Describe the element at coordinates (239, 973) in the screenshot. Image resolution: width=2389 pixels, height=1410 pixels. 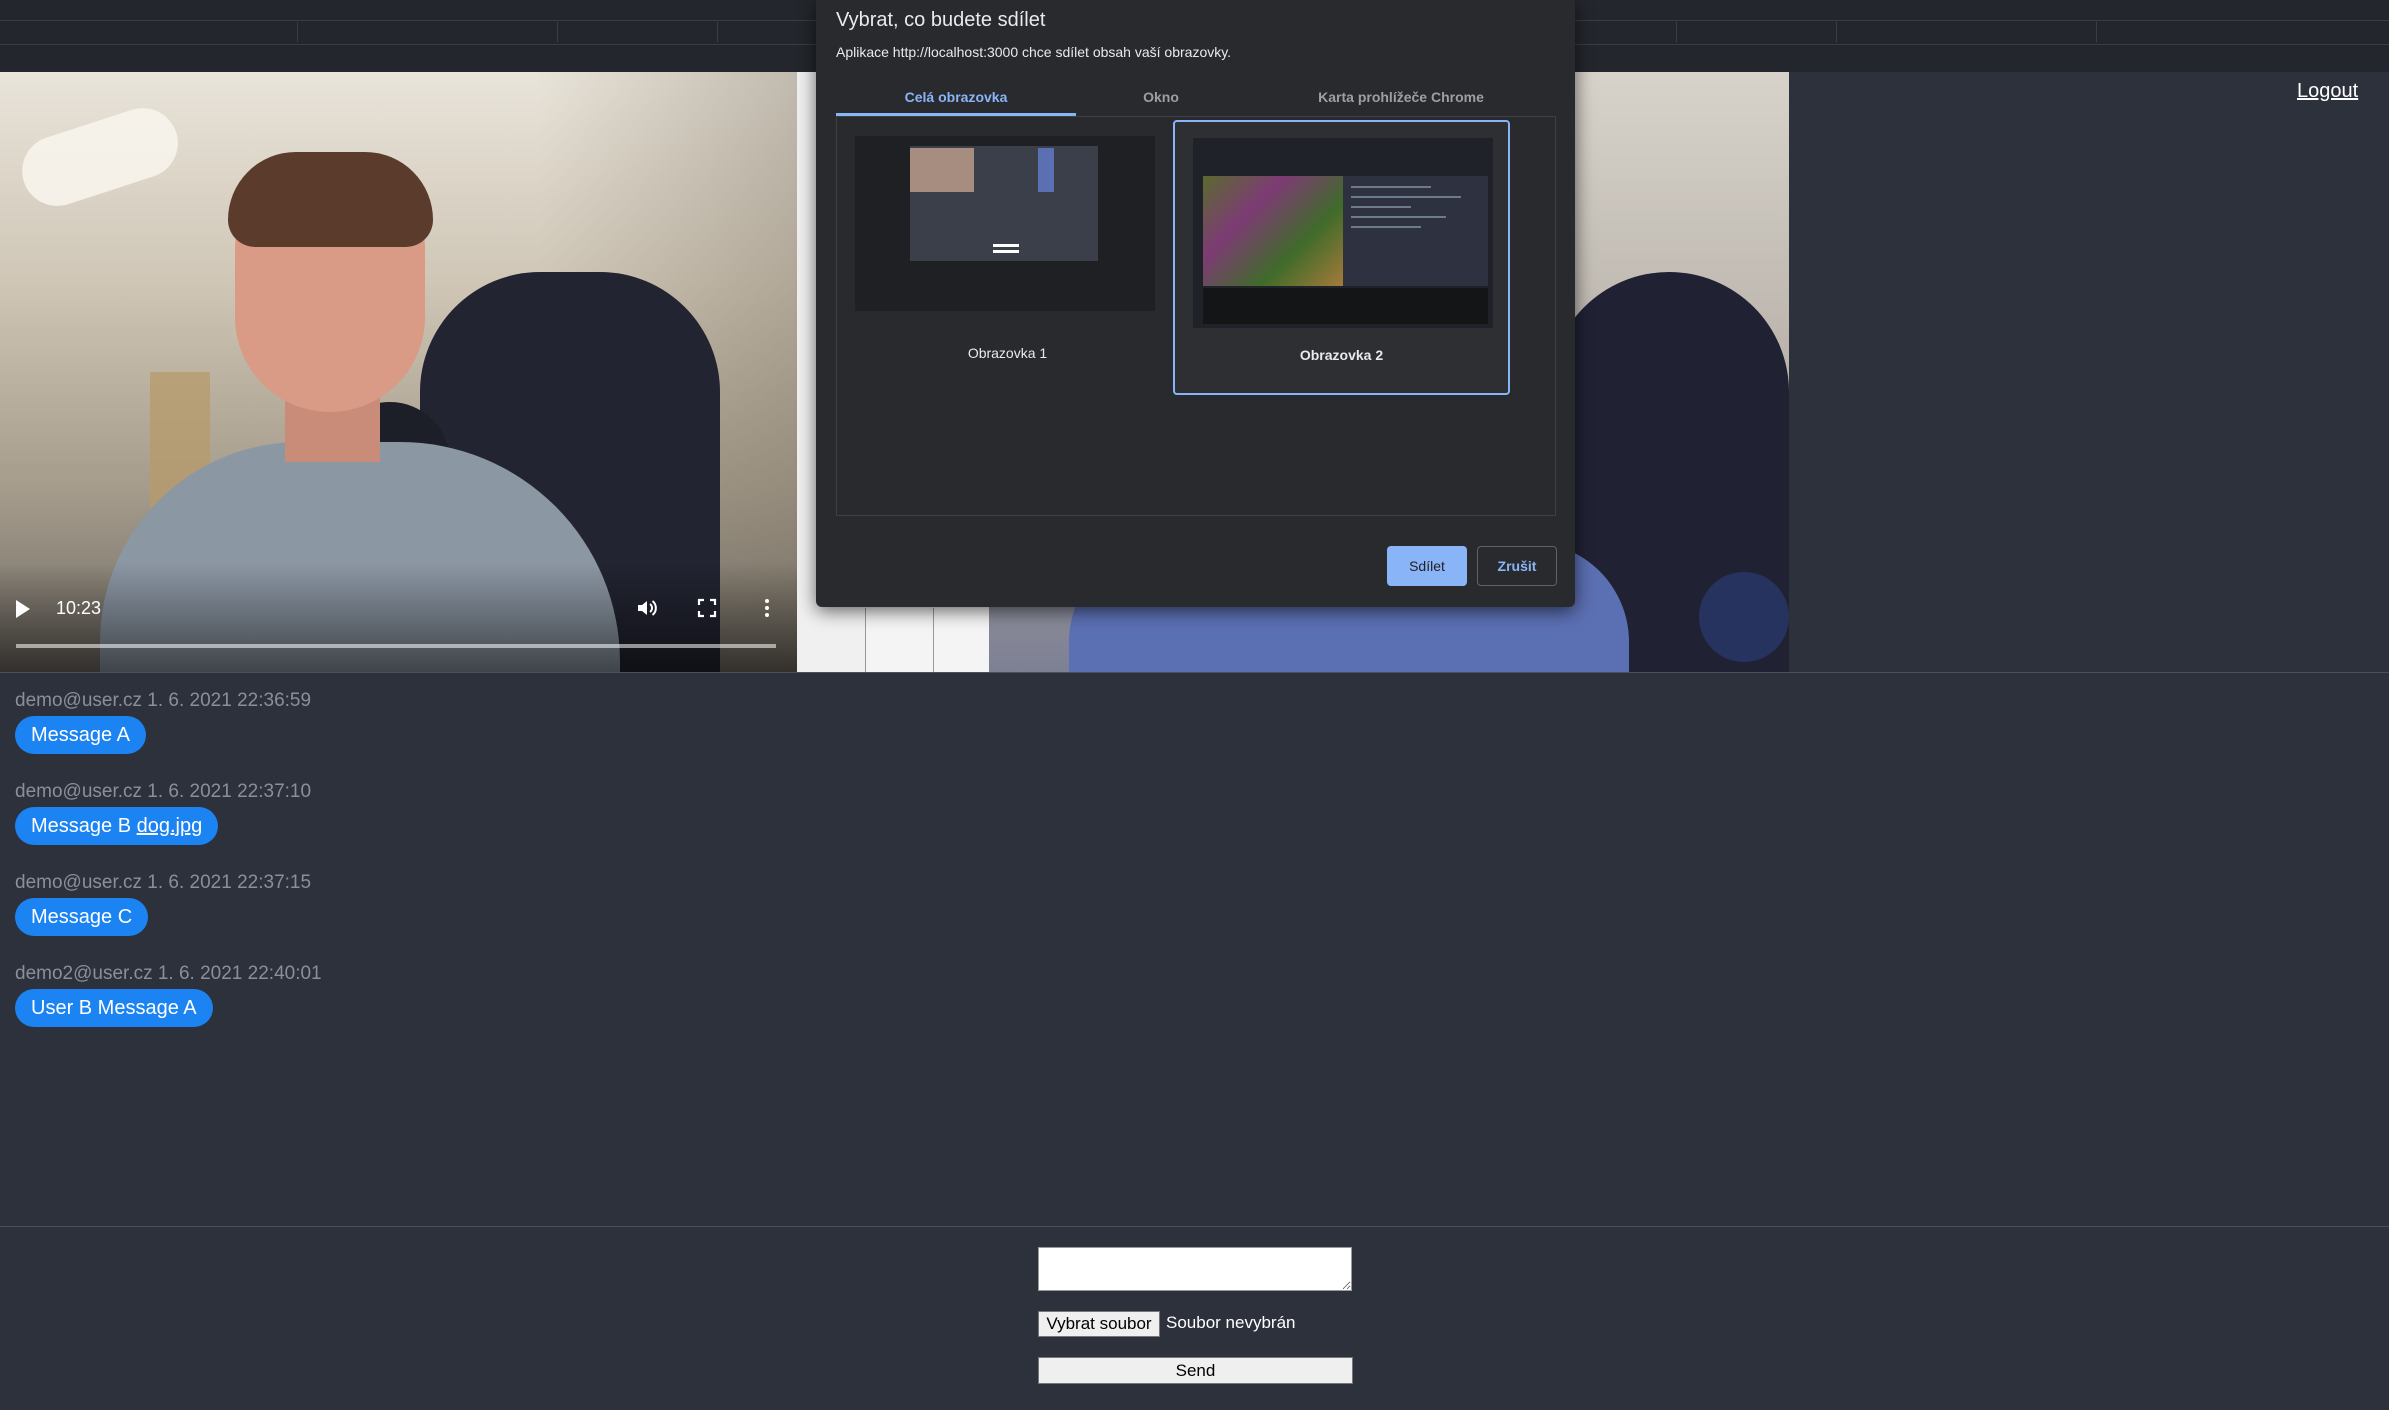
I see `message-timestamp: 1. 6. 2021 22:40:01` at that location.